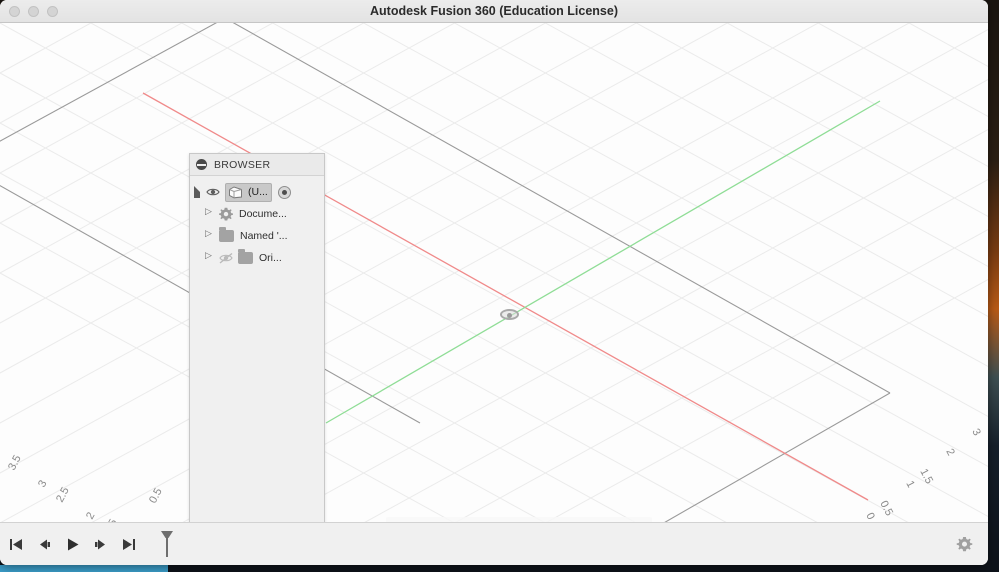 Image resolution: width=999 pixels, height=572 pixels. Describe the element at coordinates (213, 192) in the screenshot. I see `eye-icon` at that location.